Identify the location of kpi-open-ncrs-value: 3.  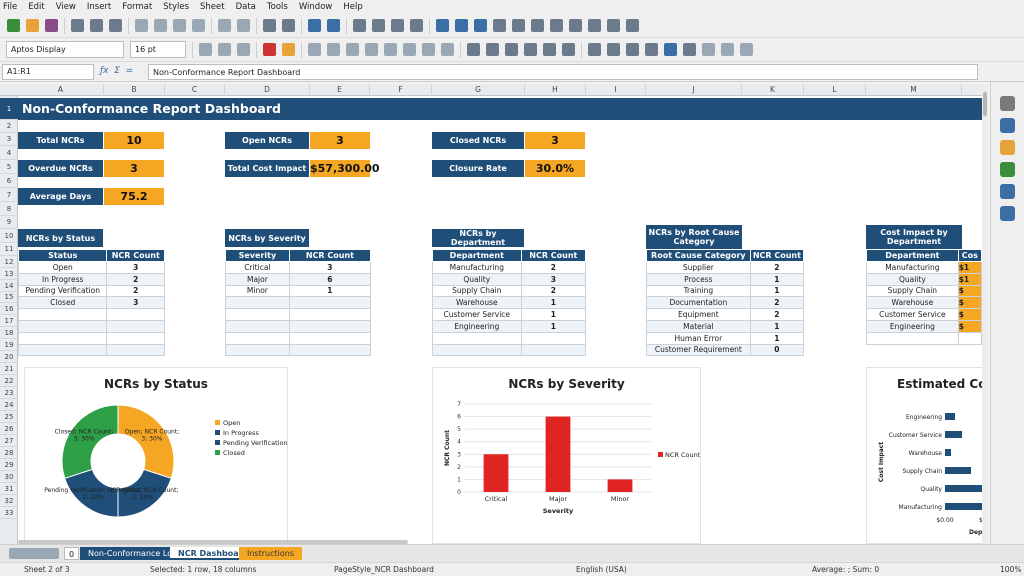
(340, 140).